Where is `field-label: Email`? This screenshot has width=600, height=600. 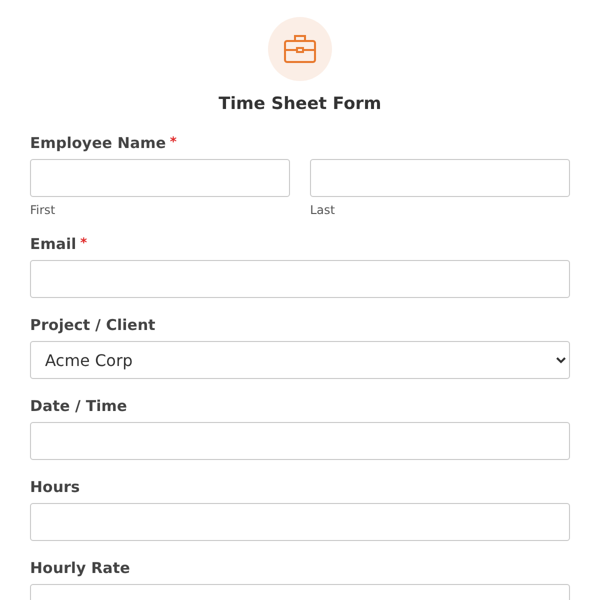
field-label: Email is located at coordinates (53, 244).